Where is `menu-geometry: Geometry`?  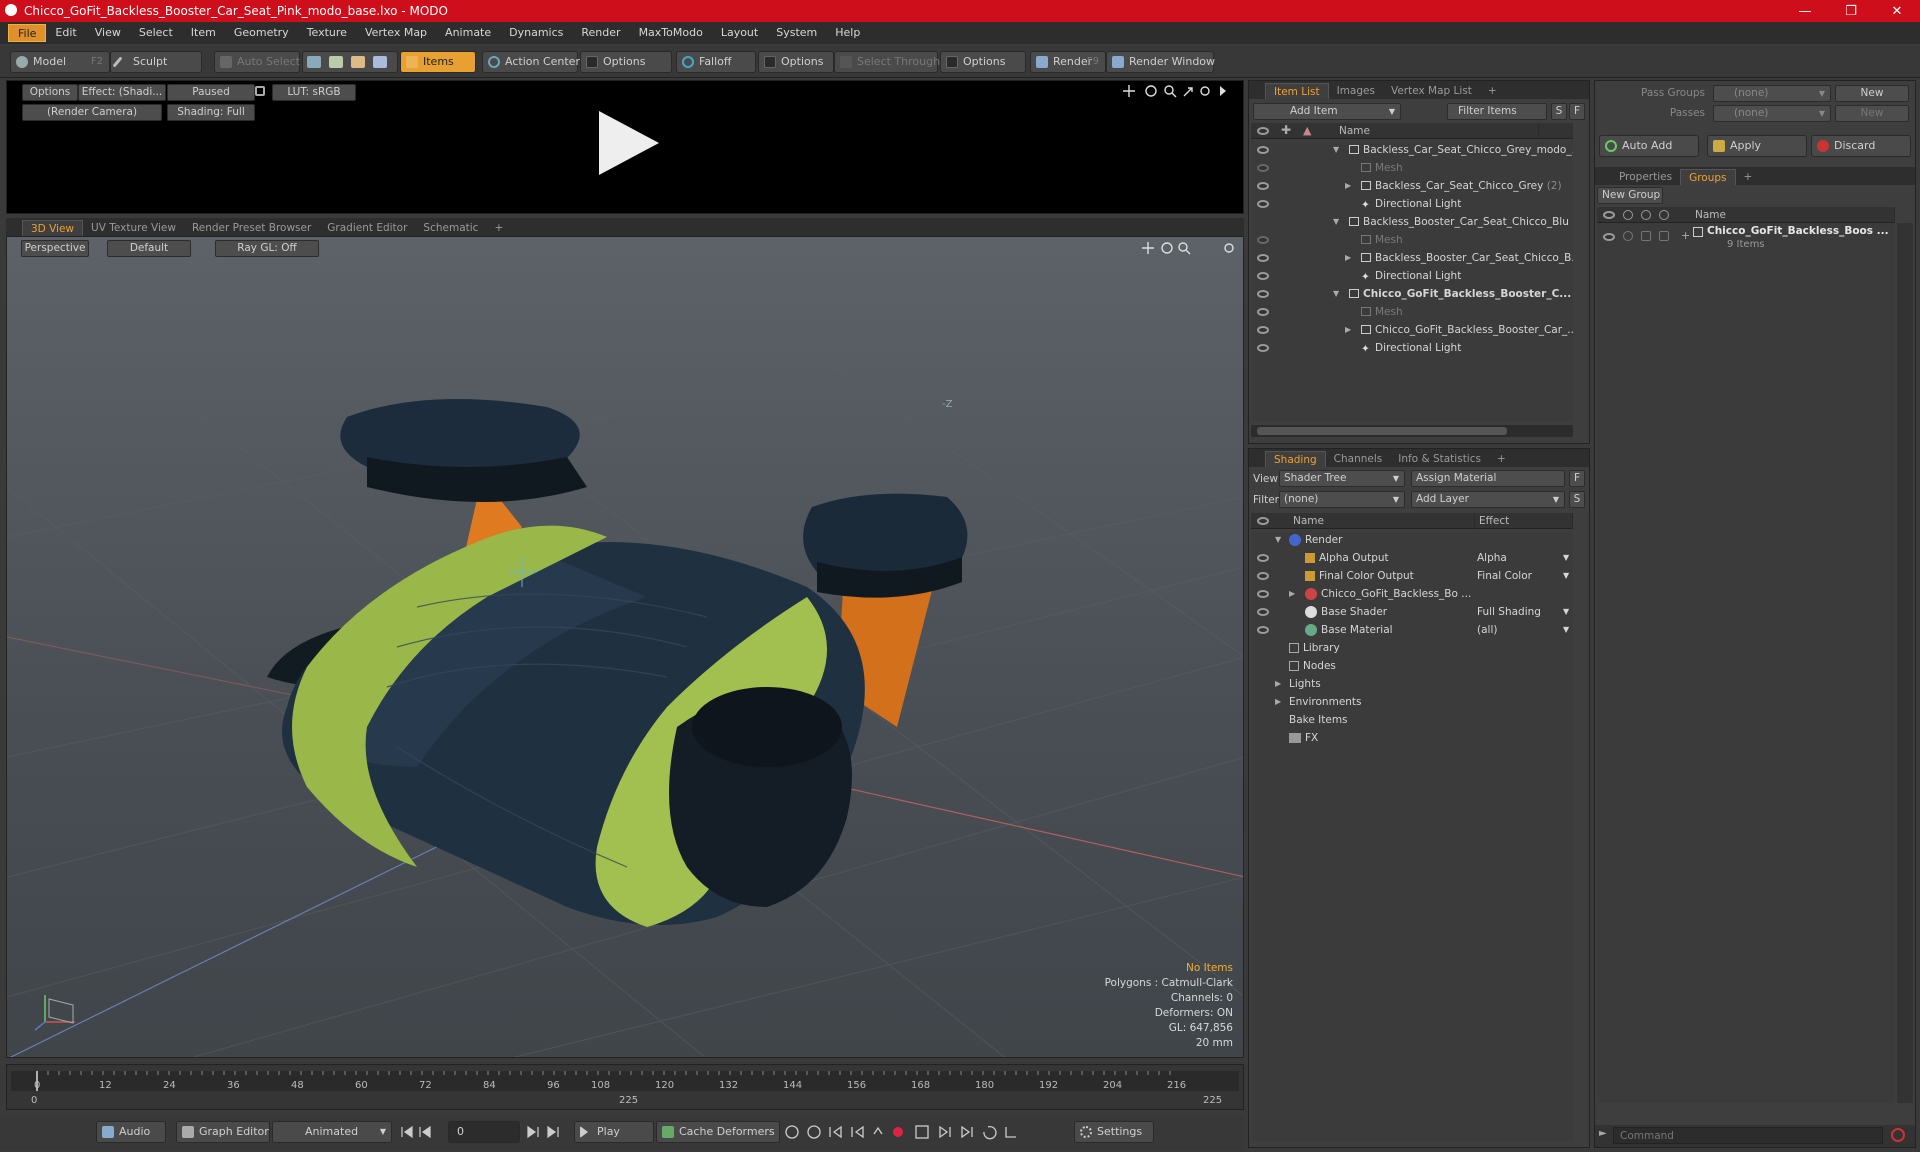 menu-geometry: Geometry is located at coordinates (261, 33).